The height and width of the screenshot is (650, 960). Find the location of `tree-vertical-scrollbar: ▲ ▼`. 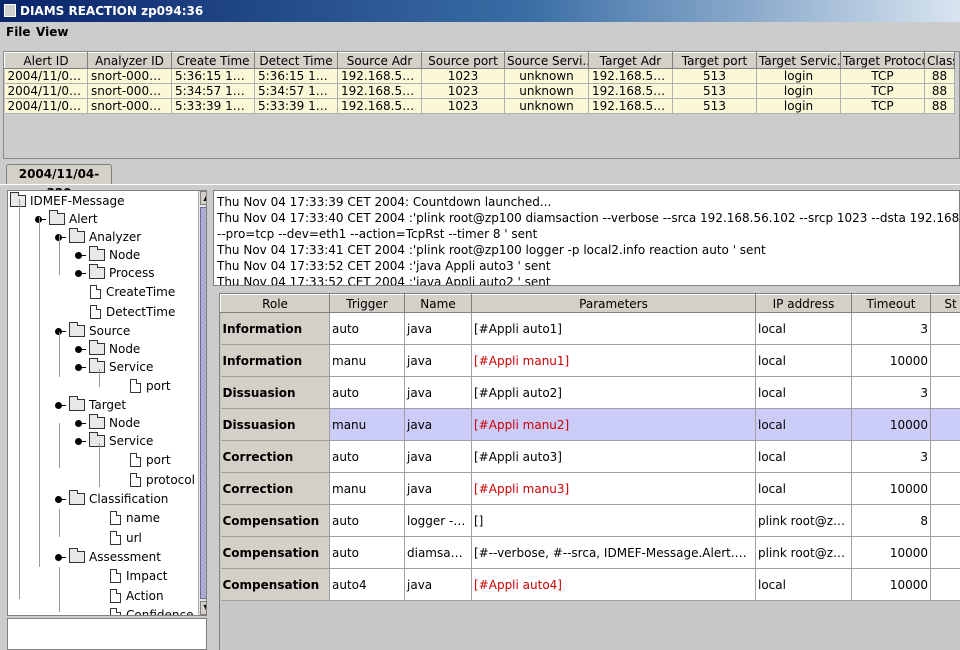

tree-vertical-scrollbar: ▲ ▼ is located at coordinates (202, 403).